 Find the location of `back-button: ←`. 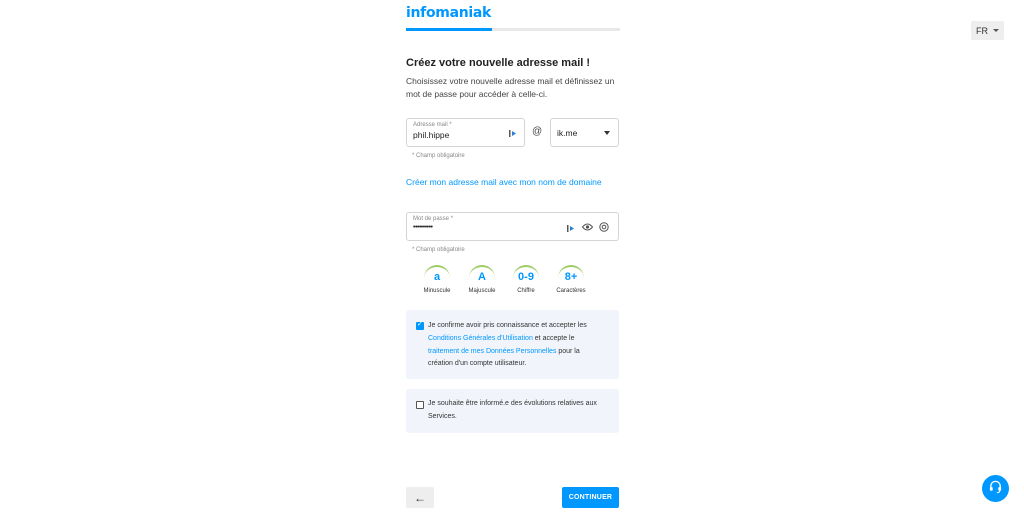

back-button: ← is located at coordinates (420, 497).